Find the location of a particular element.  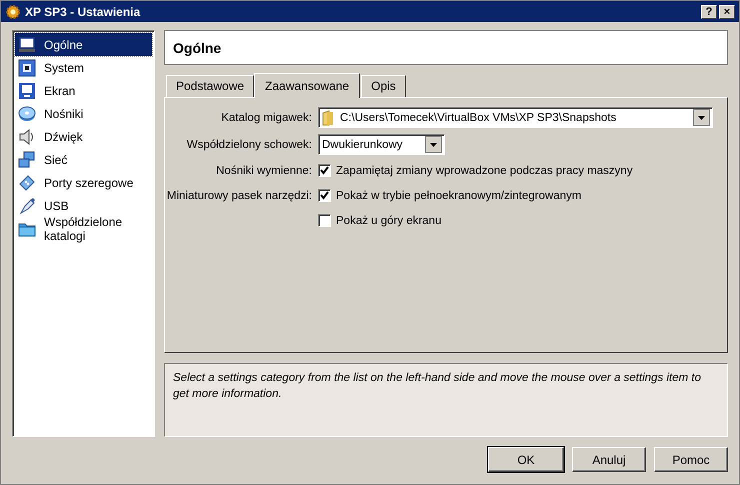

dropdown: C:\Users\Tomecek\VirtualBox VMs\XP SP3\Snapshots is located at coordinates (515, 117).